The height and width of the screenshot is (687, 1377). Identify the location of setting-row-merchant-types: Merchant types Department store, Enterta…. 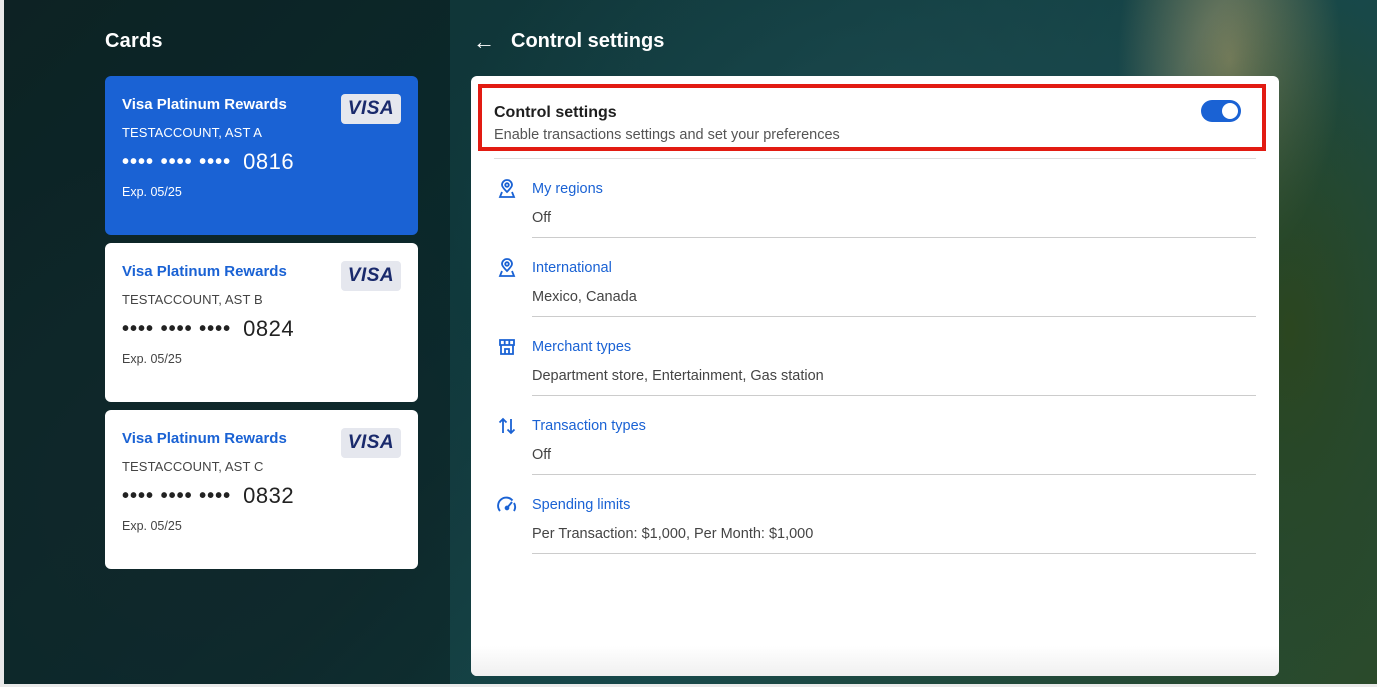
(873, 356).